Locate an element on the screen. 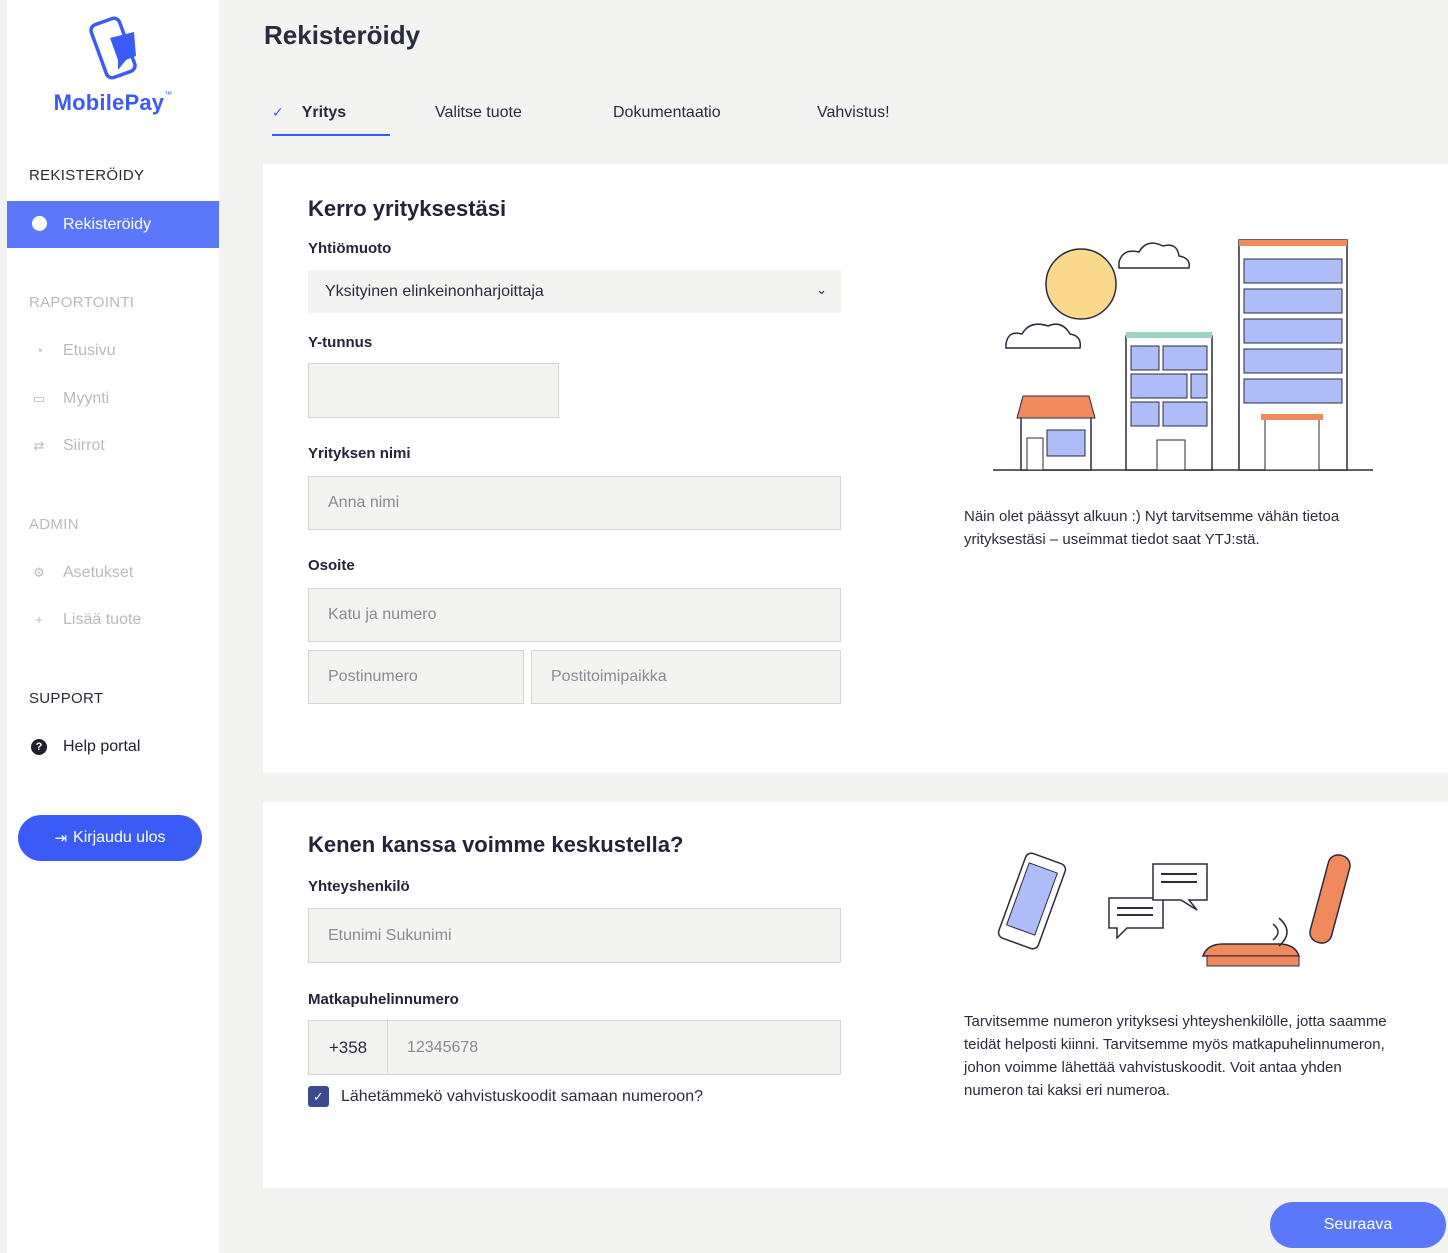 The width and height of the screenshot is (1448, 1253). sidebar-item-transfers: ⇄ Siirrot is located at coordinates (113, 445).